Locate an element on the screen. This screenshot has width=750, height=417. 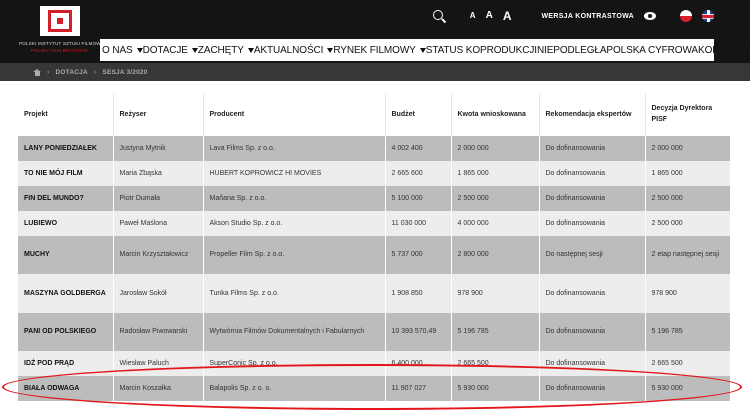
table-cell: MASZYNA GOLDBERGA is located at coordinates (66, 293).